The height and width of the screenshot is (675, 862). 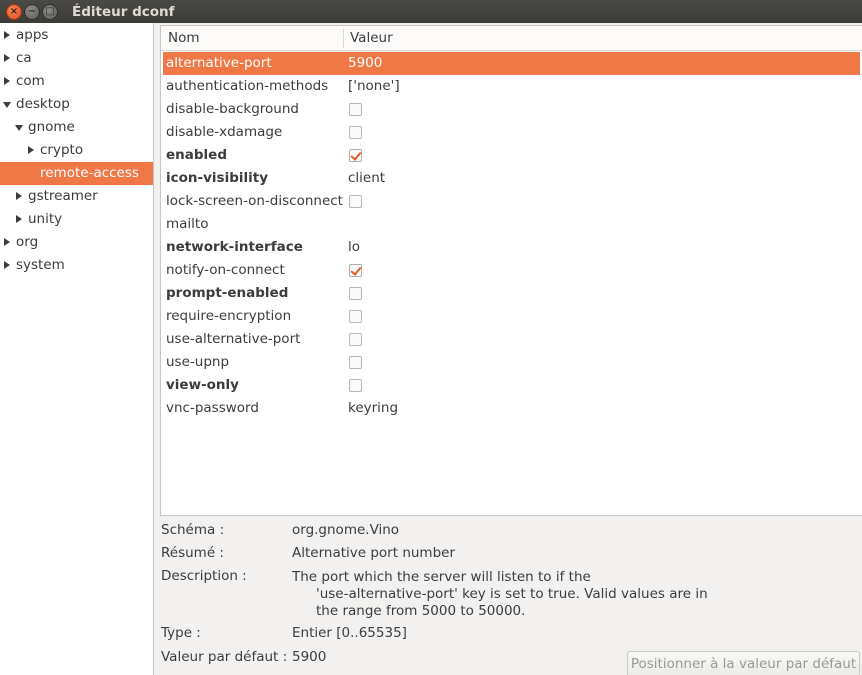 I want to click on tree-item-org: org, so click(x=76, y=242).